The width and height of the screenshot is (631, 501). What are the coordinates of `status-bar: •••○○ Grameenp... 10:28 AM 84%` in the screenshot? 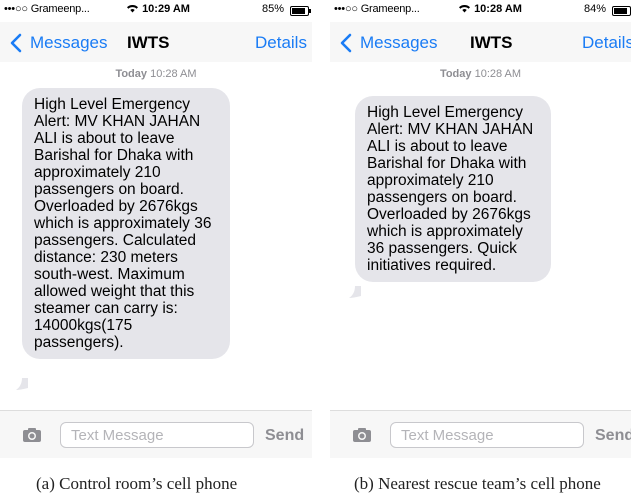 It's located at (480, 9).